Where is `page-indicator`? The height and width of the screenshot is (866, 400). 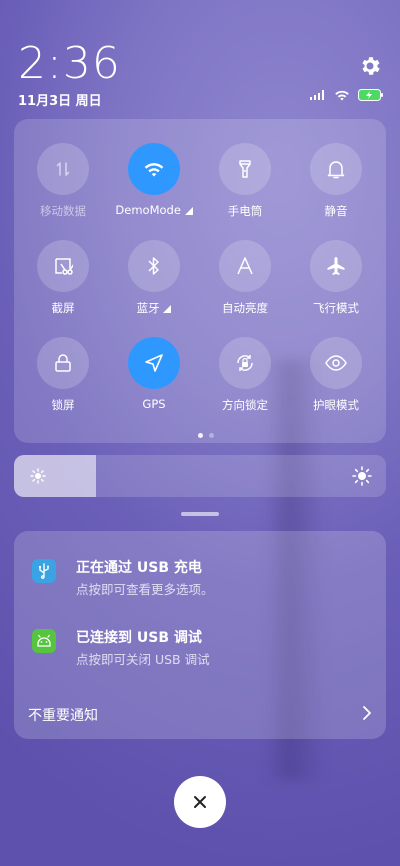
page-indicator is located at coordinates (206, 435).